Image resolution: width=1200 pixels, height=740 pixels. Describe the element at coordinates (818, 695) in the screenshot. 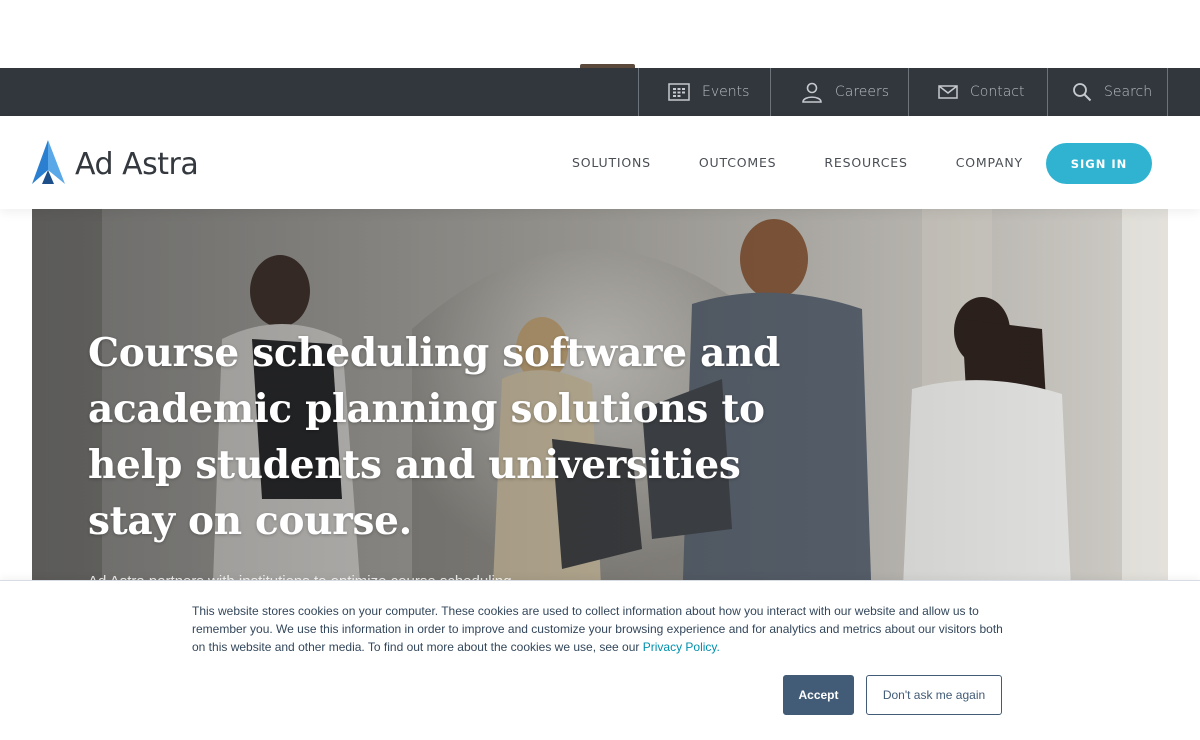

I see `accept-cookies-button: Accept` at that location.